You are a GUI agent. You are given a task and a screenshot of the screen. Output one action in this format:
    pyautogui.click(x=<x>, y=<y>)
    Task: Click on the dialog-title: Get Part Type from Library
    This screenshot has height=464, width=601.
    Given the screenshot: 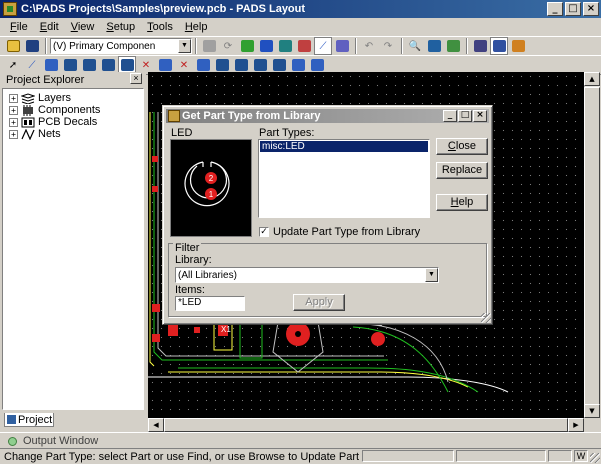 What is the action you would take?
    pyautogui.click(x=251, y=116)
    